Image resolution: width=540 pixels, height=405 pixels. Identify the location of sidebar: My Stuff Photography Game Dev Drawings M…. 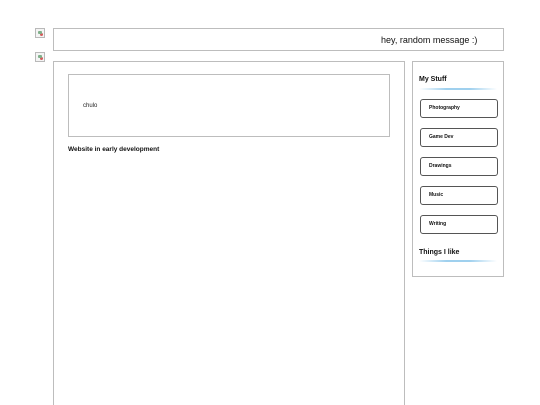
(458, 169).